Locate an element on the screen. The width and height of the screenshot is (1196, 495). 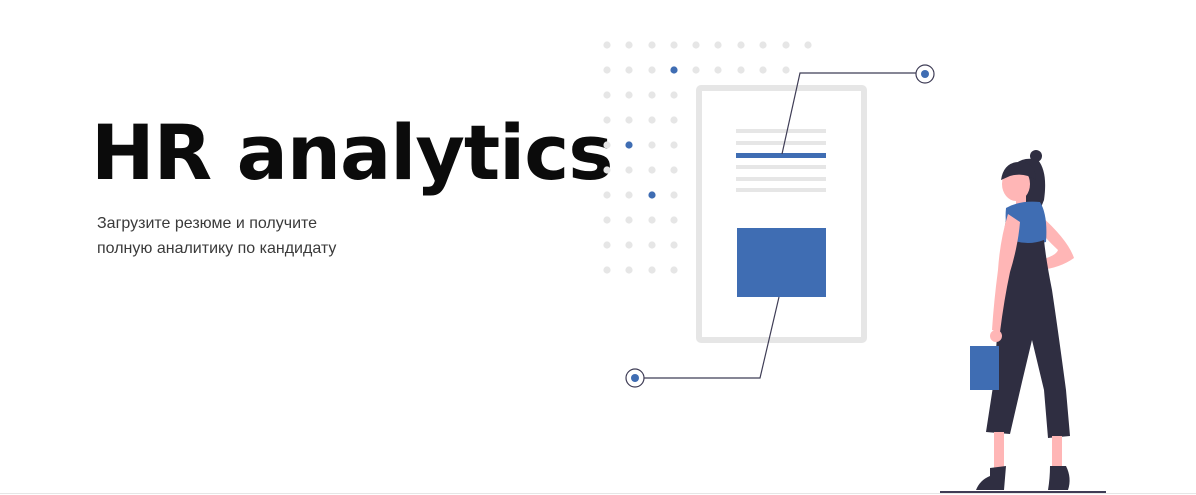
woman-figure-icon is located at coordinates (1023, 321).